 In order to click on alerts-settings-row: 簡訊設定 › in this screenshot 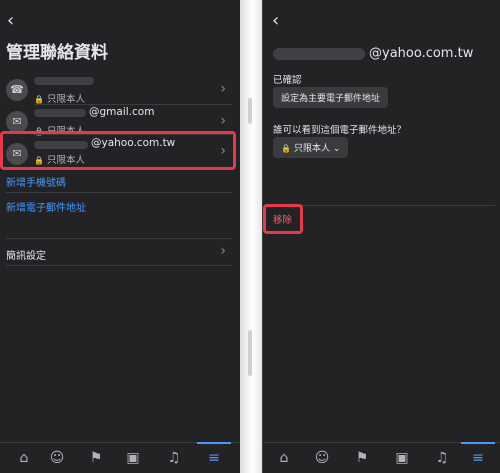, I will do `click(116, 260)`.